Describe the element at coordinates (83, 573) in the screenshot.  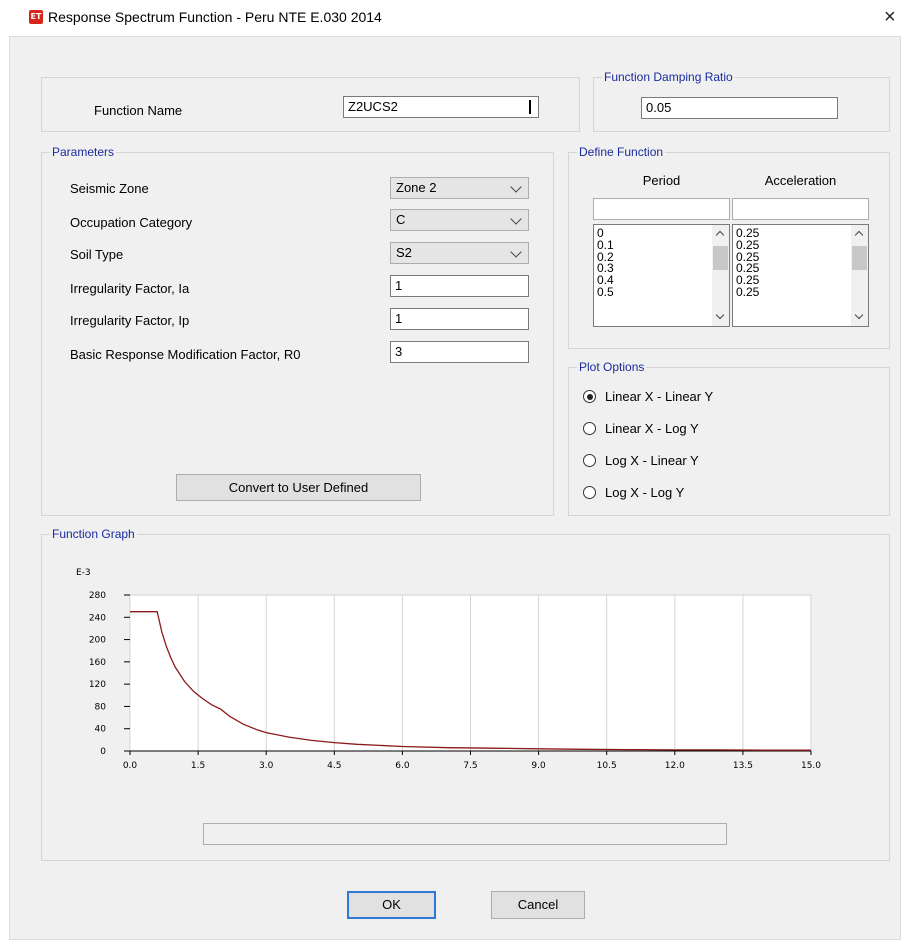
I see `y-multiplier-label: E-3` at that location.